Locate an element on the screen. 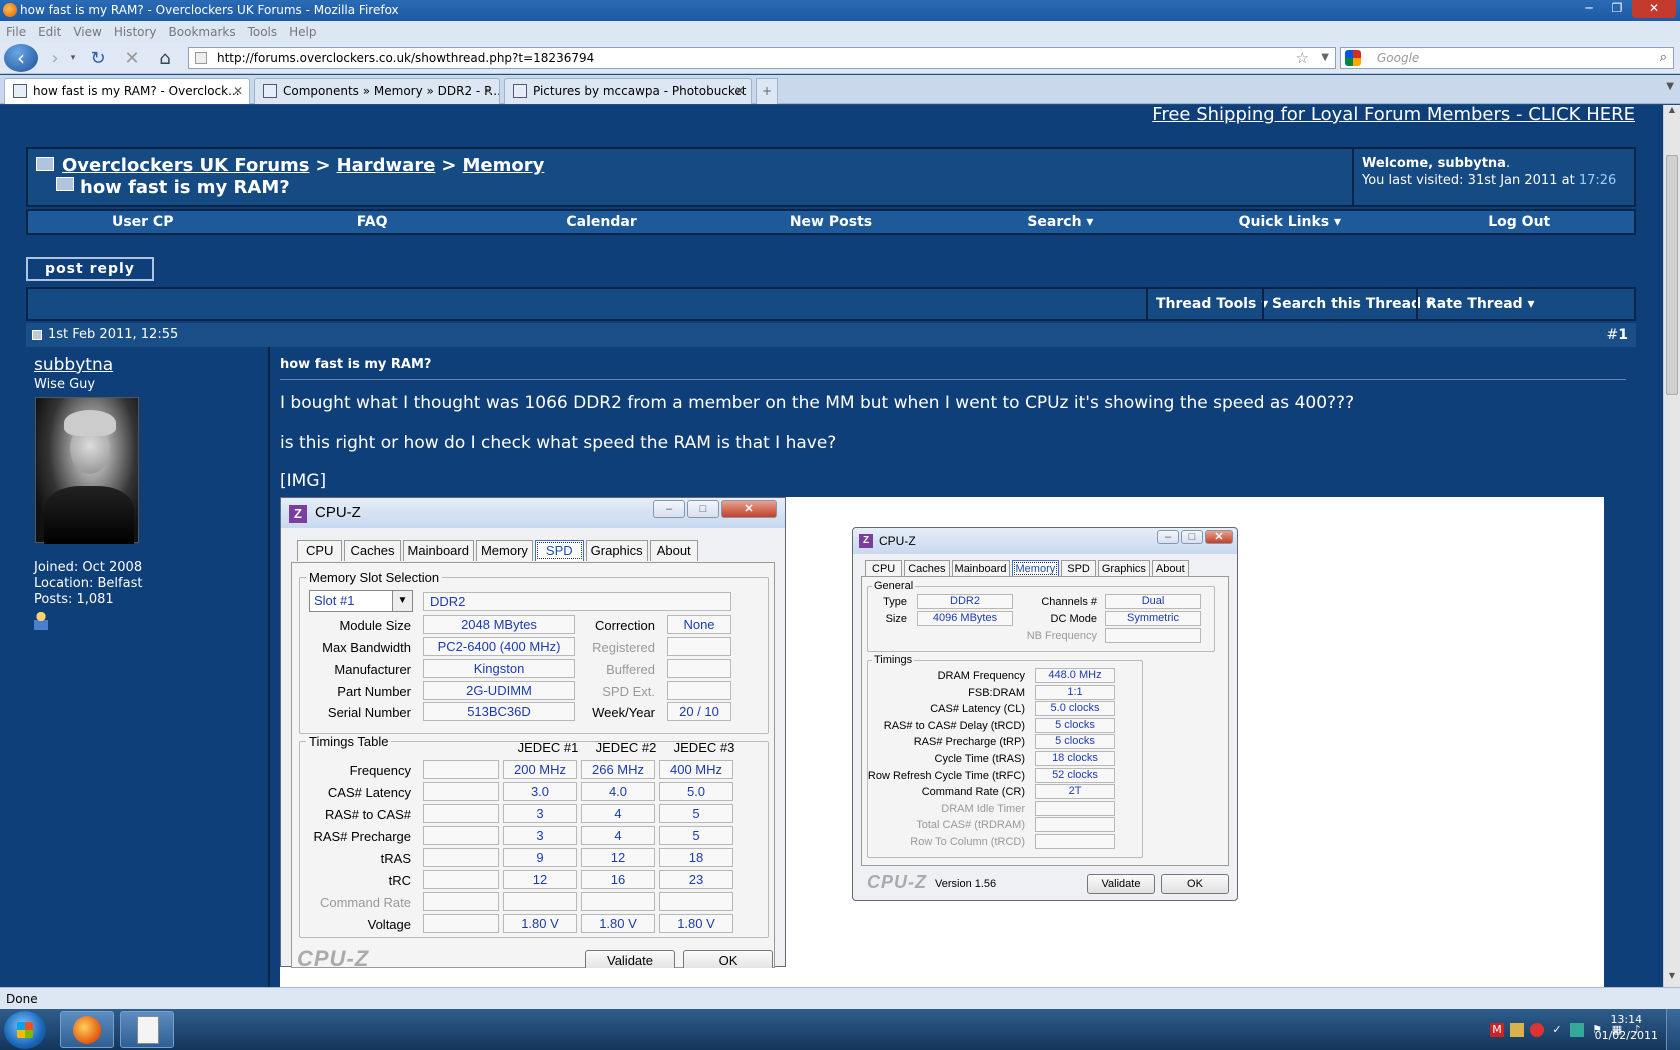  page-title: how fast is my RAM? is located at coordinates (185, 187).